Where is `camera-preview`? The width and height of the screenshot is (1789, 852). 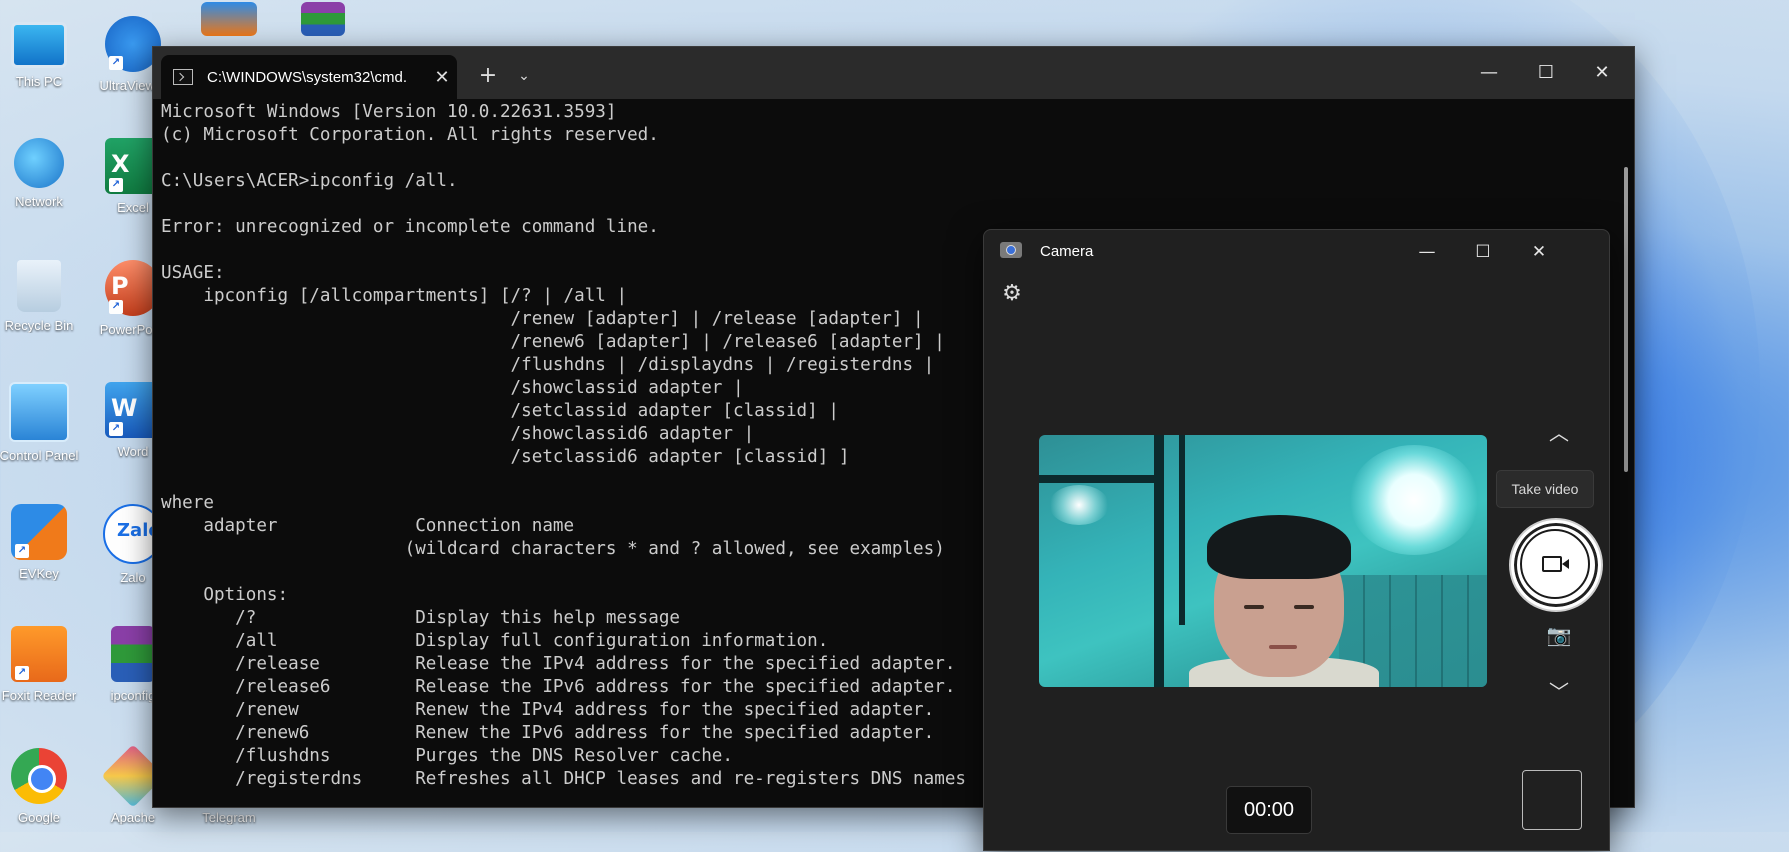 camera-preview is located at coordinates (1263, 561).